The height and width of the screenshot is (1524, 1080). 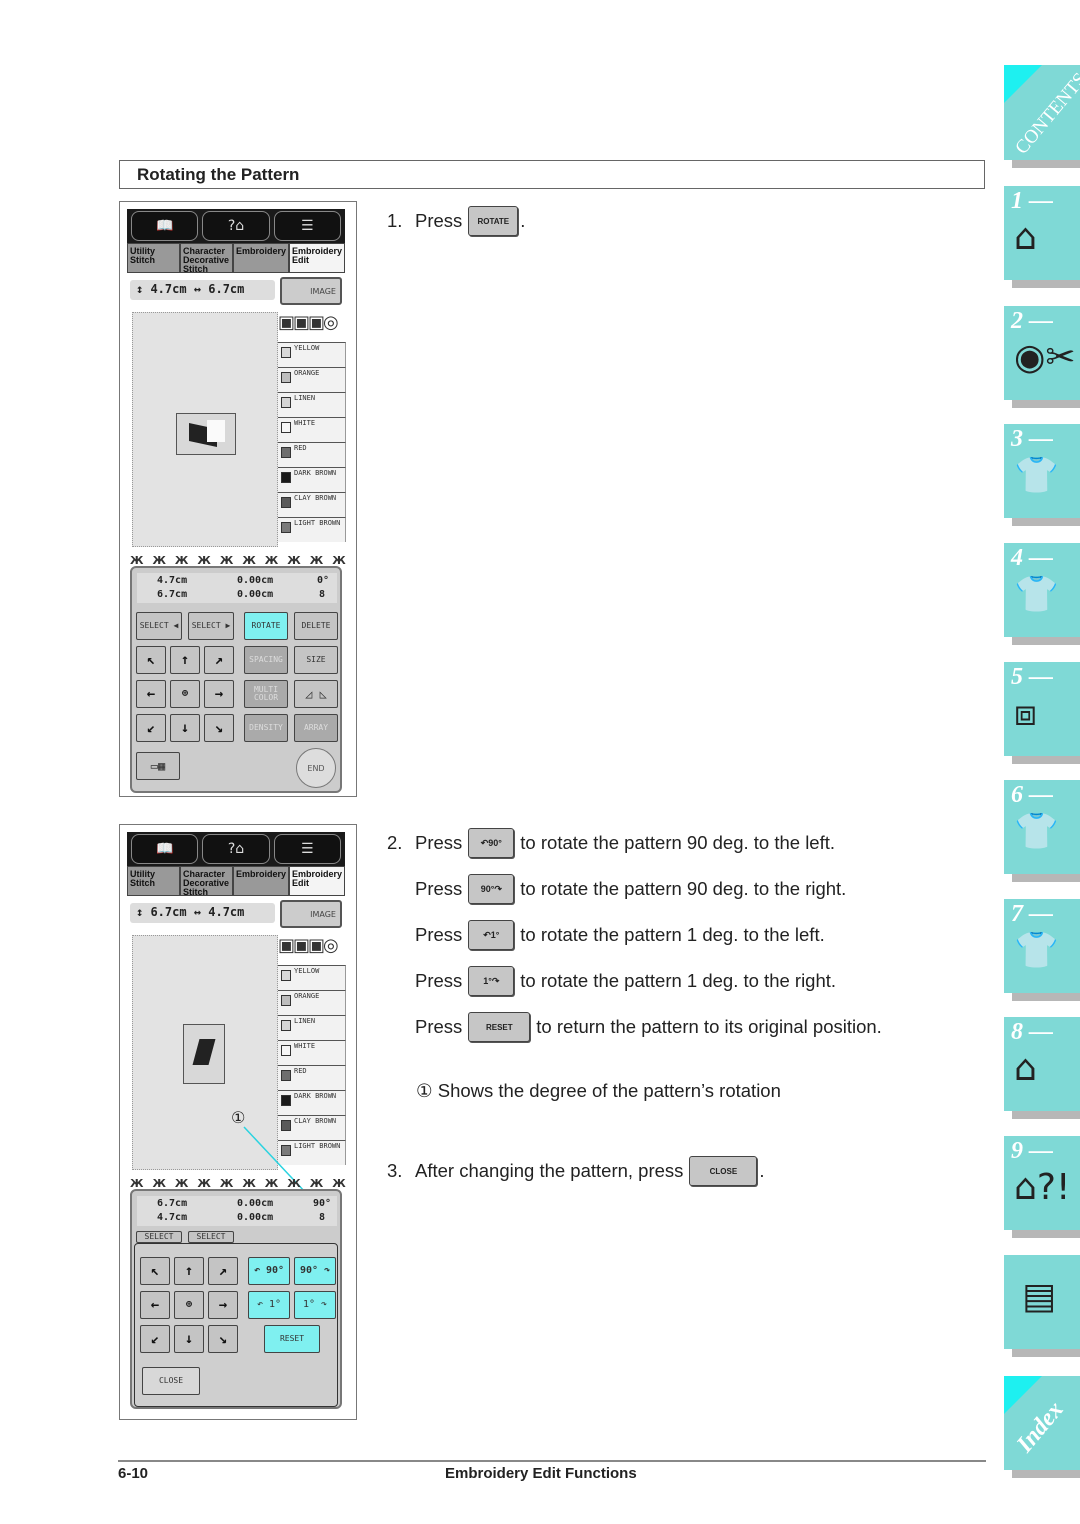 I want to click on mirror-button: ◿ ◺, so click(x=316, y=694).